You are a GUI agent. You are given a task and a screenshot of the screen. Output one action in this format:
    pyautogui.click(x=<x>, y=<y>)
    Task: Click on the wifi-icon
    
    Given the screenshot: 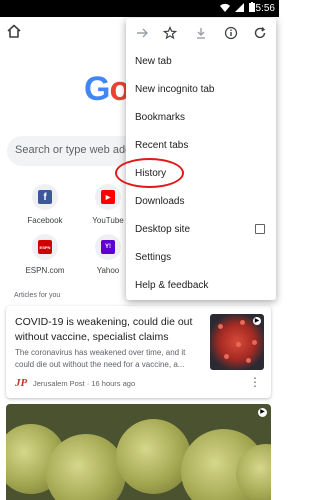 What is the action you would take?
    pyautogui.click(x=225, y=7)
    